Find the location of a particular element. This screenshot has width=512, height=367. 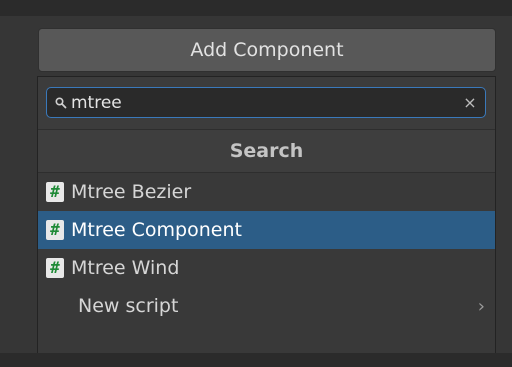

chevron-right-icon: › is located at coordinates (481, 306).